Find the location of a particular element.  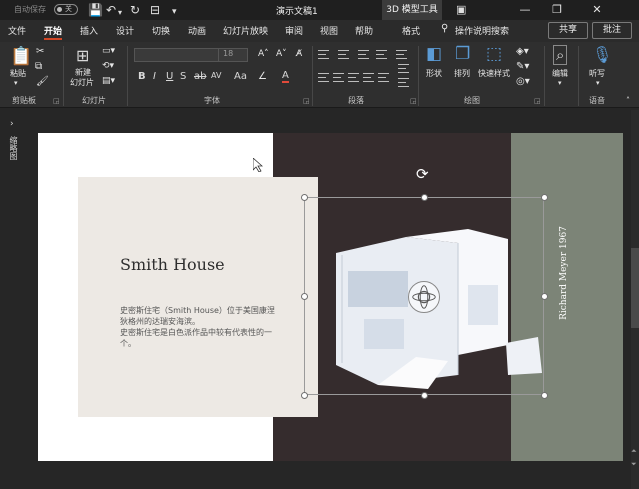

arrange-icon: ❐ is located at coordinates (462, 54).